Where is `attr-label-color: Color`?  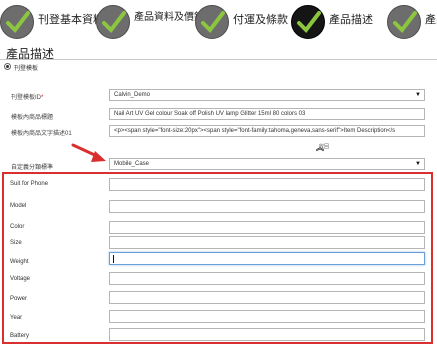 attr-label-color: Color is located at coordinates (17, 227).